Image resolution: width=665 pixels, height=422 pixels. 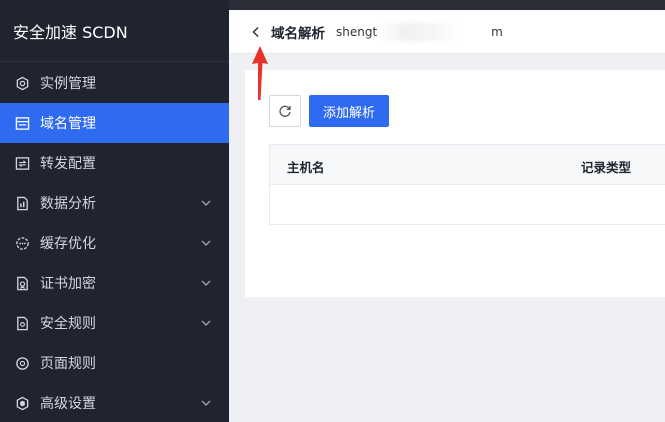 What do you see at coordinates (114, 243) in the screenshot?
I see `sidebar-item-cache: 缓存优化` at bounding box center [114, 243].